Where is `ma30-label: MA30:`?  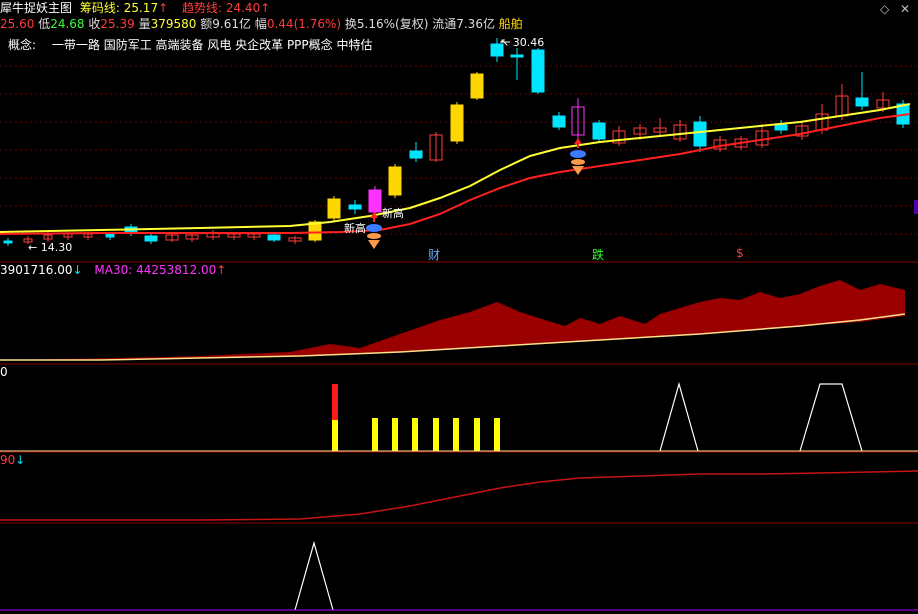
ma30-label: MA30: is located at coordinates (113, 270).